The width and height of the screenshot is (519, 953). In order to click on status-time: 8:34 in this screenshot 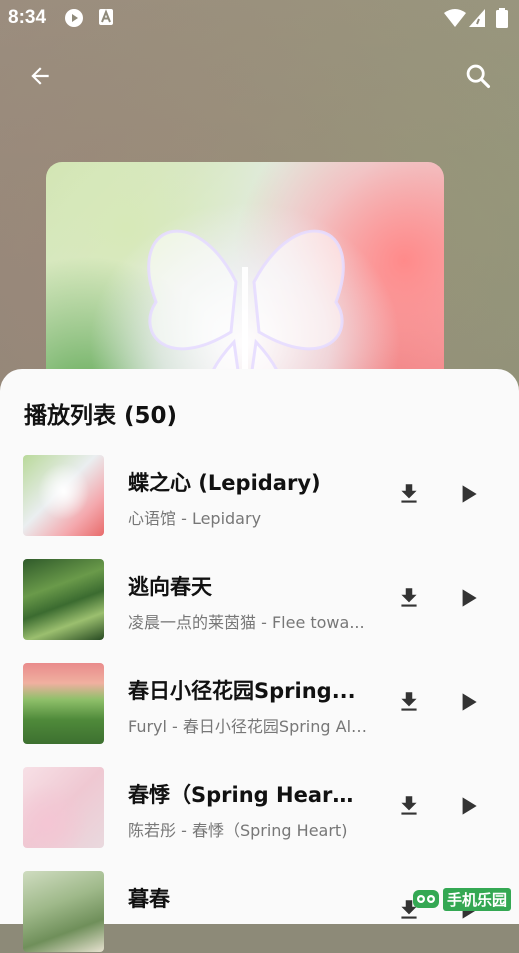, I will do `click(27, 17)`.